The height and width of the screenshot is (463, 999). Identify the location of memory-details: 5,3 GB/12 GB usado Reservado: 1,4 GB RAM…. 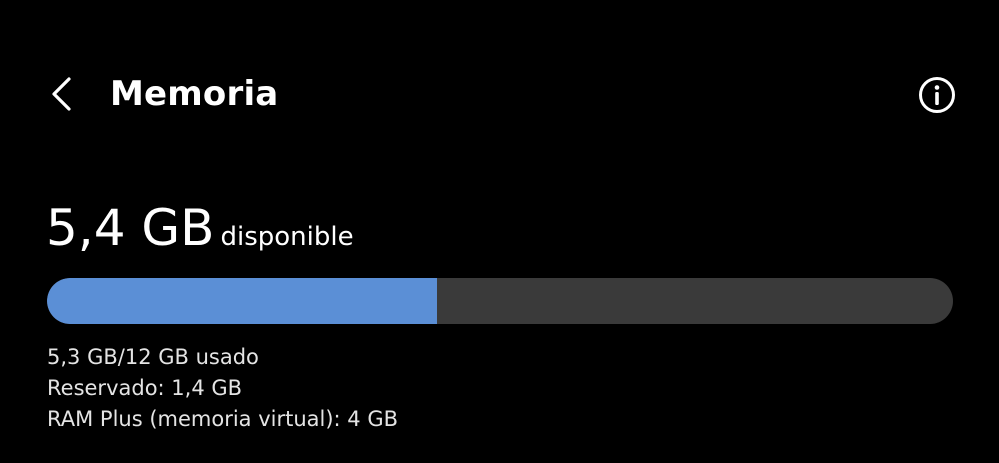
(222, 388).